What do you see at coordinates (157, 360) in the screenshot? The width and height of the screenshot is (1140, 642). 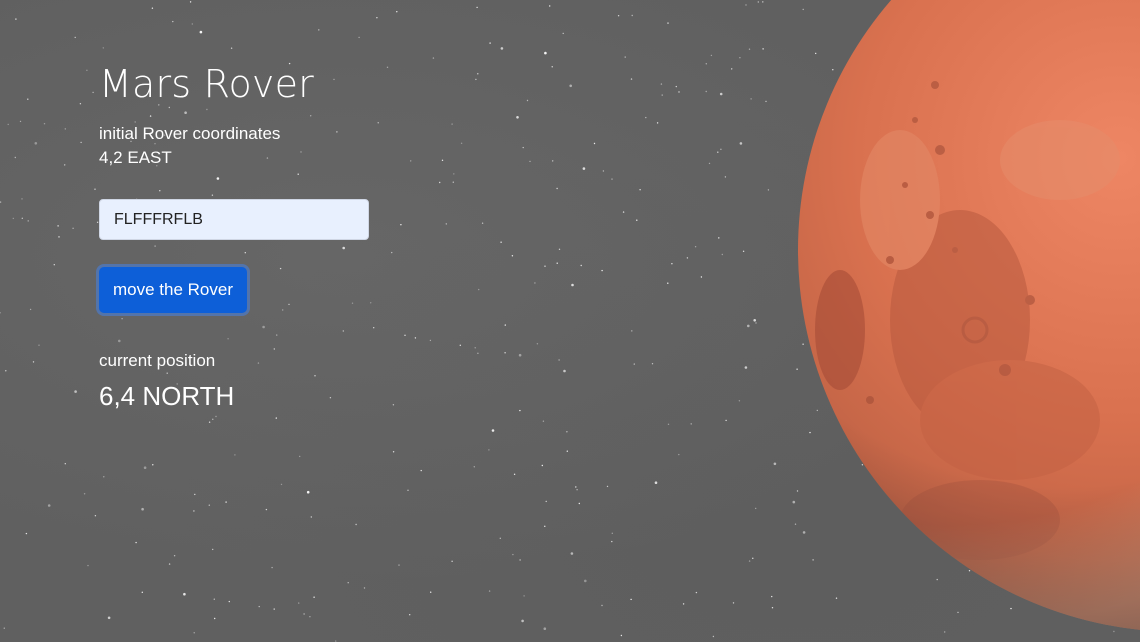 I see `current-position-label: current position` at bounding box center [157, 360].